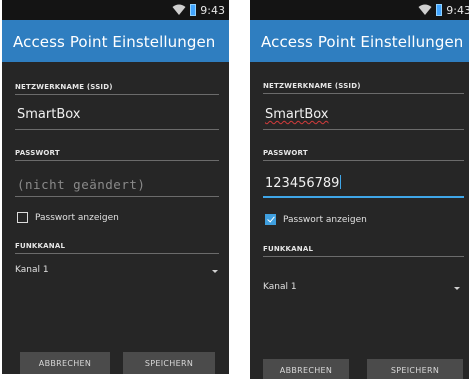  I want to click on ssid-value-text: SmartBox, so click(297, 114).